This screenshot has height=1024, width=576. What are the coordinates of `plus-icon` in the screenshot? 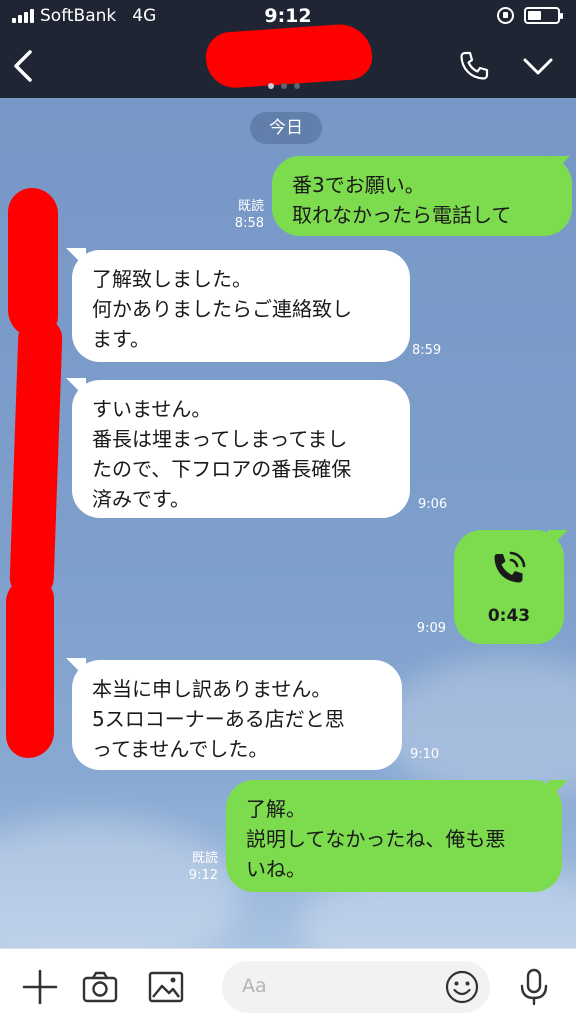 It's located at (40, 987).